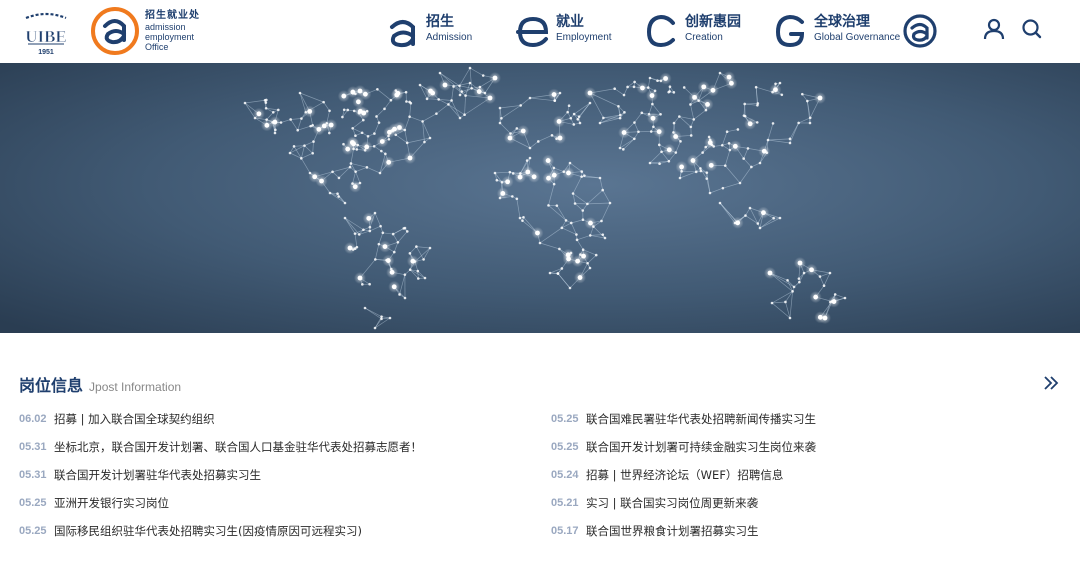  What do you see at coordinates (111, 503) in the screenshot?
I see `job-title: 亚洲开发银行实习岗位` at bounding box center [111, 503].